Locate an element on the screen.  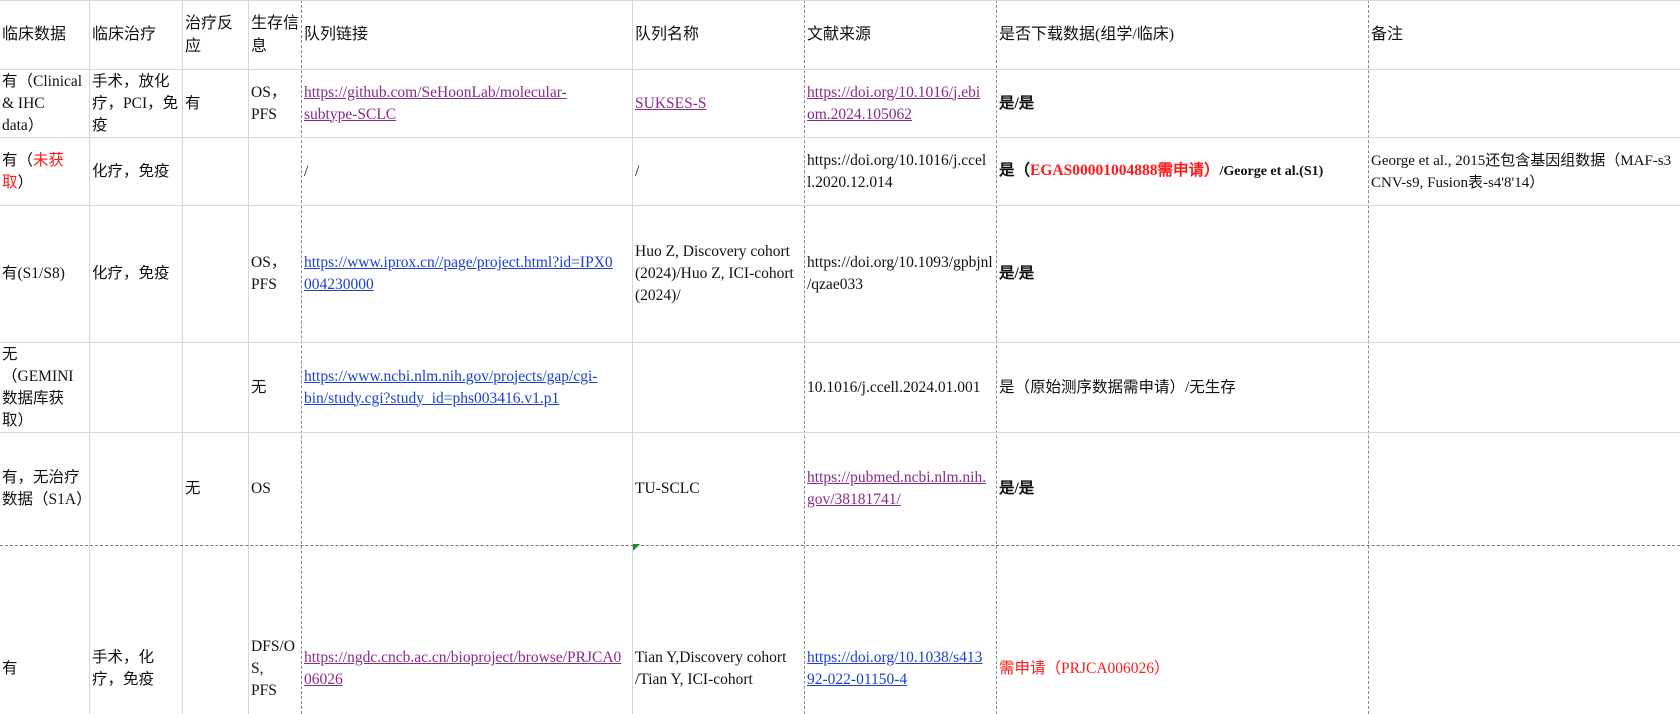
cell-download: 是（EGAS00001004888需申请）/George et al.(S1) is located at coordinates (1182, 171).